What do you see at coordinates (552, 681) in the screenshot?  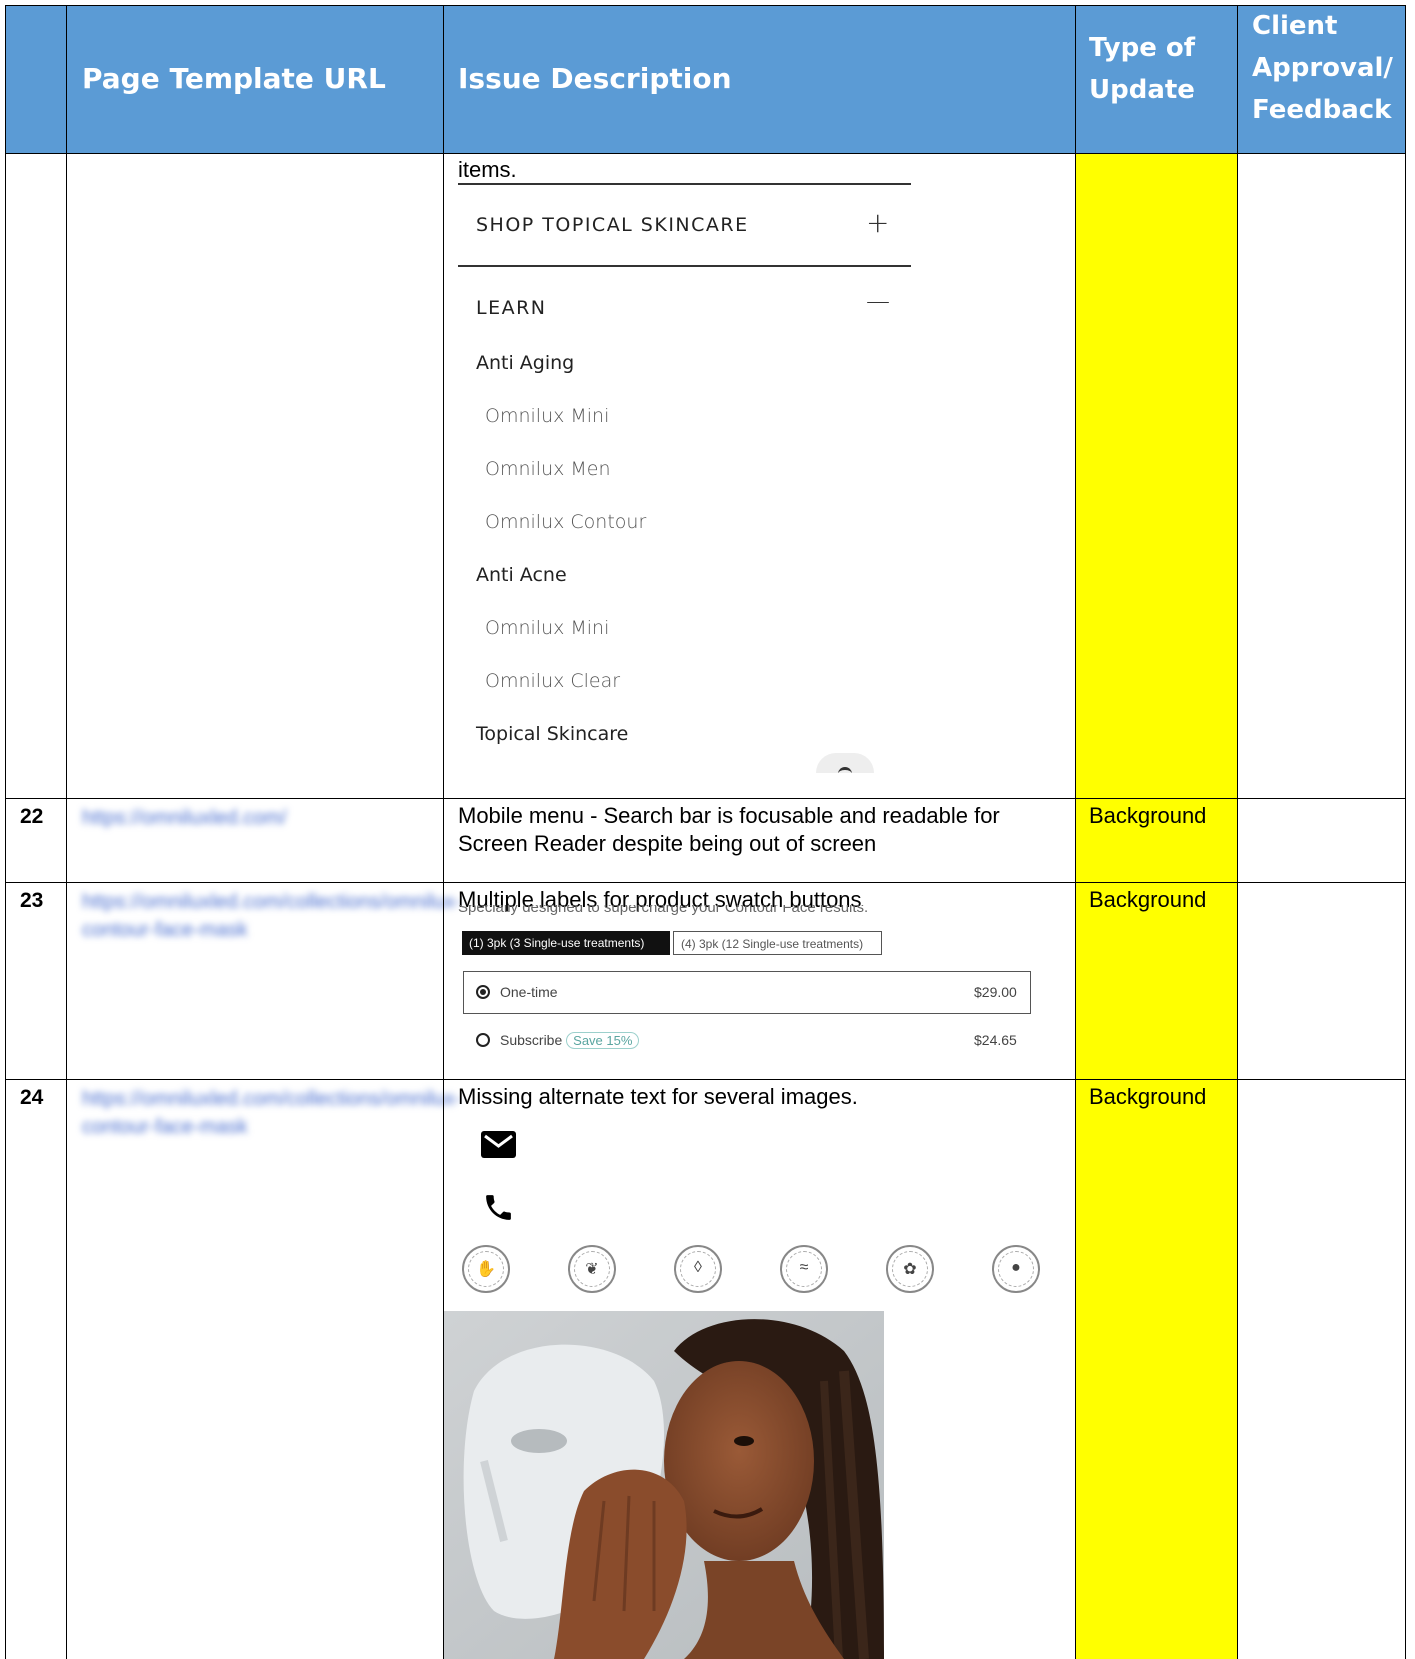 I see `menu-item-omnilux-clear: Omnilux Clear` at bounding box center [552, 681].